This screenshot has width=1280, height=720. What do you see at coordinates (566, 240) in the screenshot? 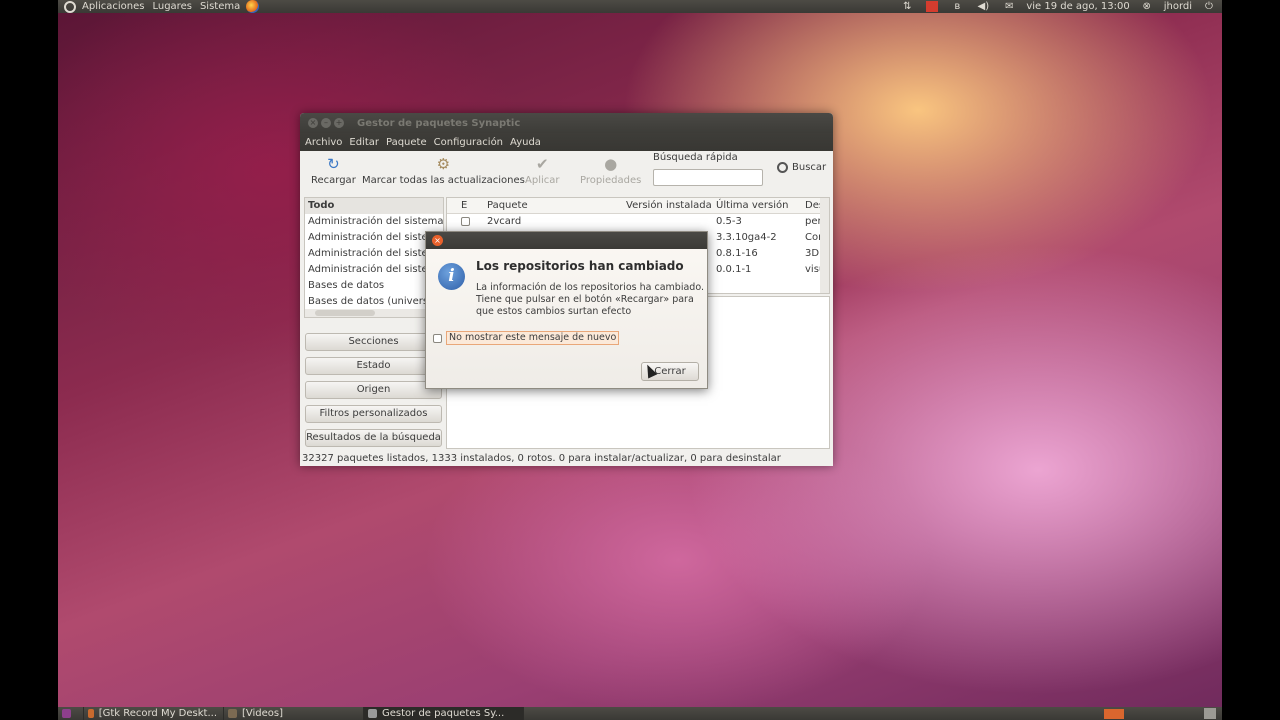
I see `dialog-titlebar: ×` at bounding box center [566, 240].